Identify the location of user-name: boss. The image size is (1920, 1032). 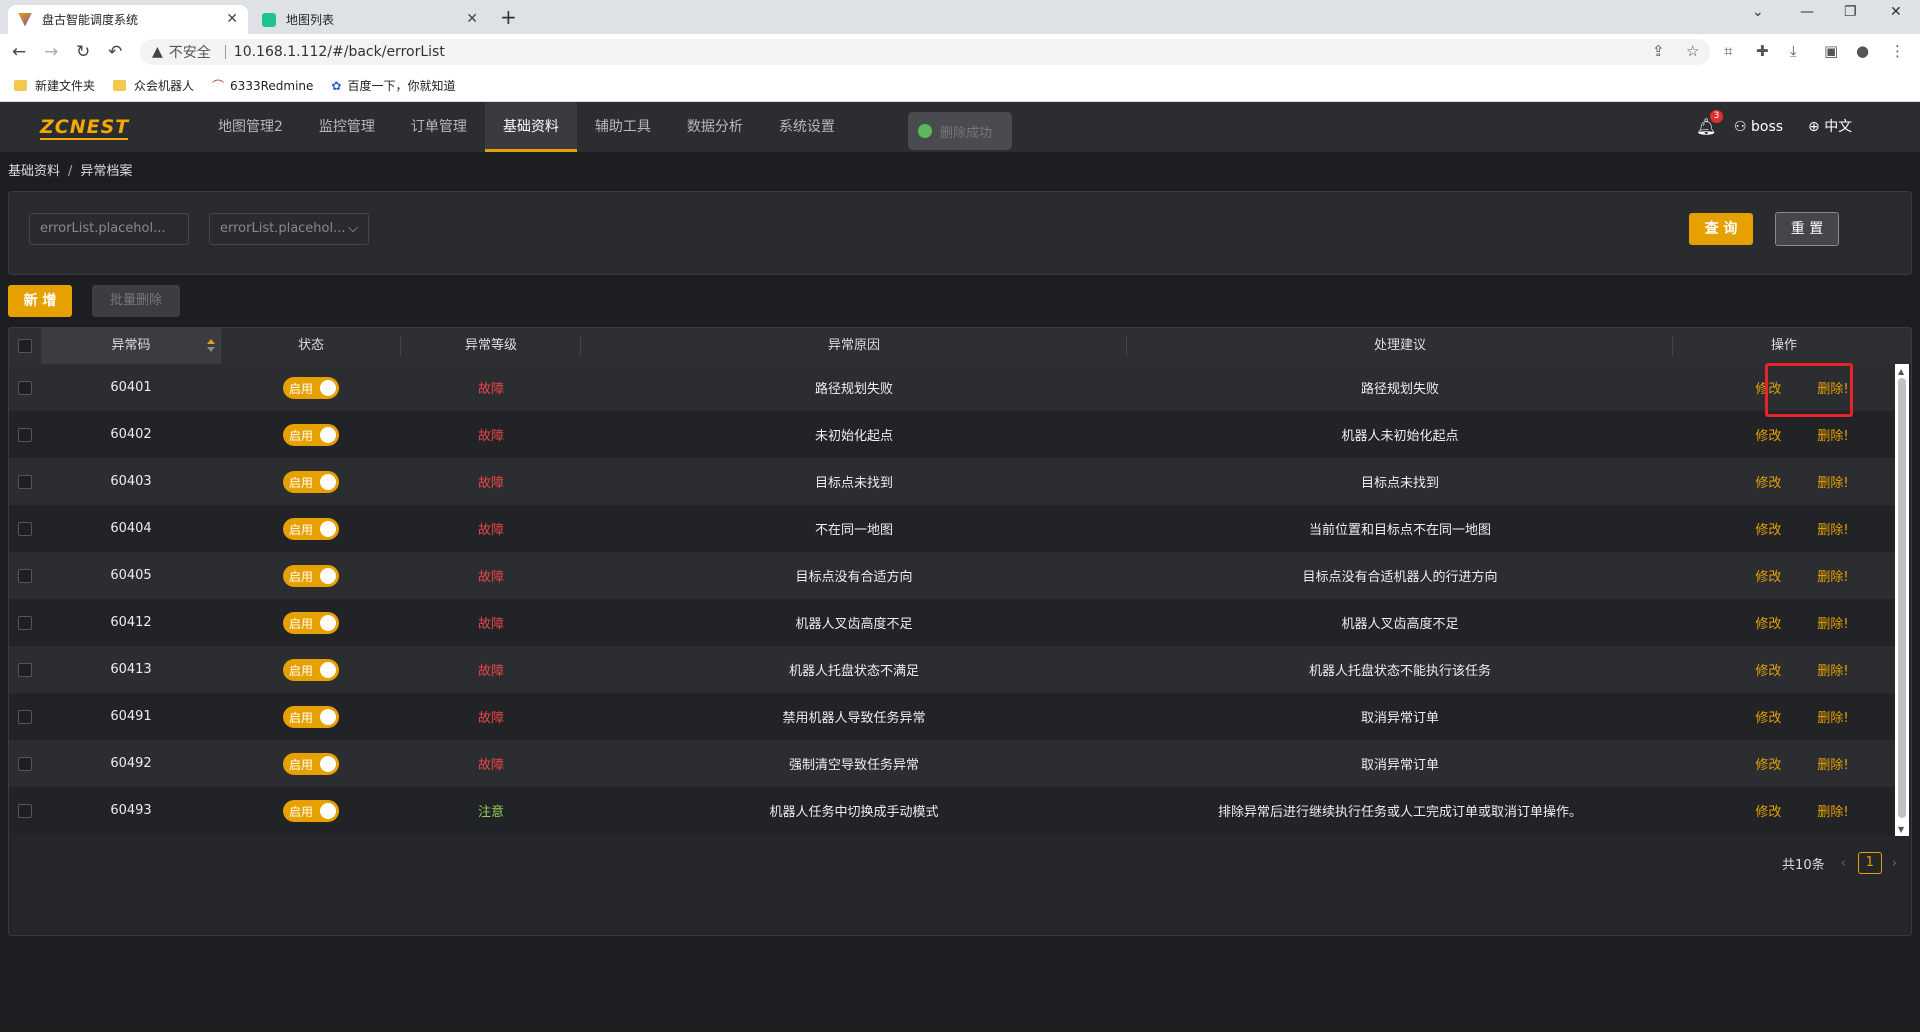
(1767, 127).